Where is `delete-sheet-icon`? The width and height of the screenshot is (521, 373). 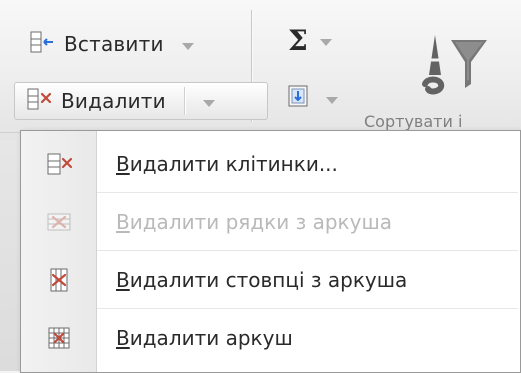 delete-sheet-icon is located at coordinates (59, 338).